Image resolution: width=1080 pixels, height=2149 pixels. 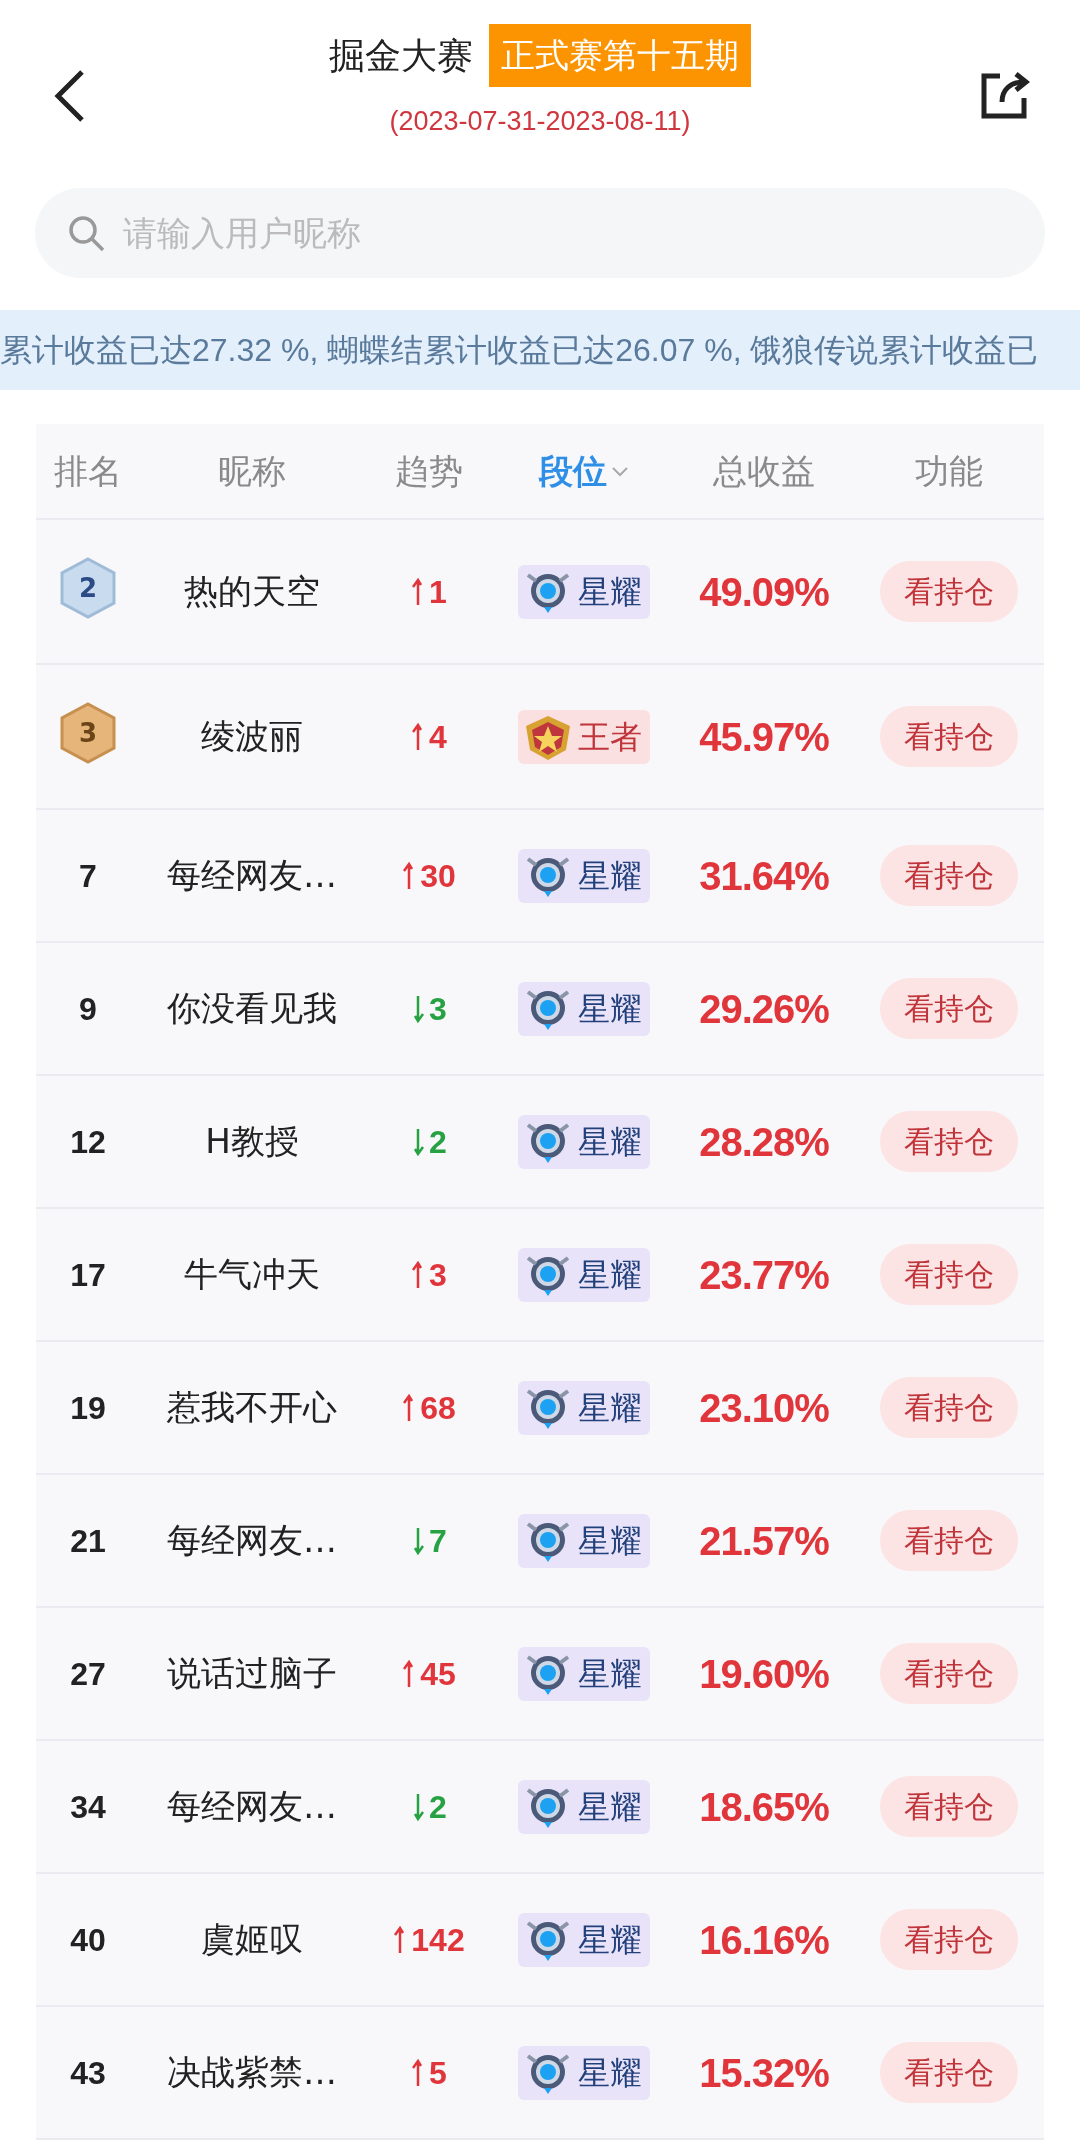 I want to click on total-return: 45.97%, so click(x=764, y=736).